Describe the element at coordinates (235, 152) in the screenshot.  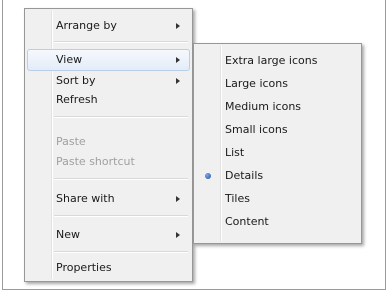
I see `menu-item-label: List` at that location.